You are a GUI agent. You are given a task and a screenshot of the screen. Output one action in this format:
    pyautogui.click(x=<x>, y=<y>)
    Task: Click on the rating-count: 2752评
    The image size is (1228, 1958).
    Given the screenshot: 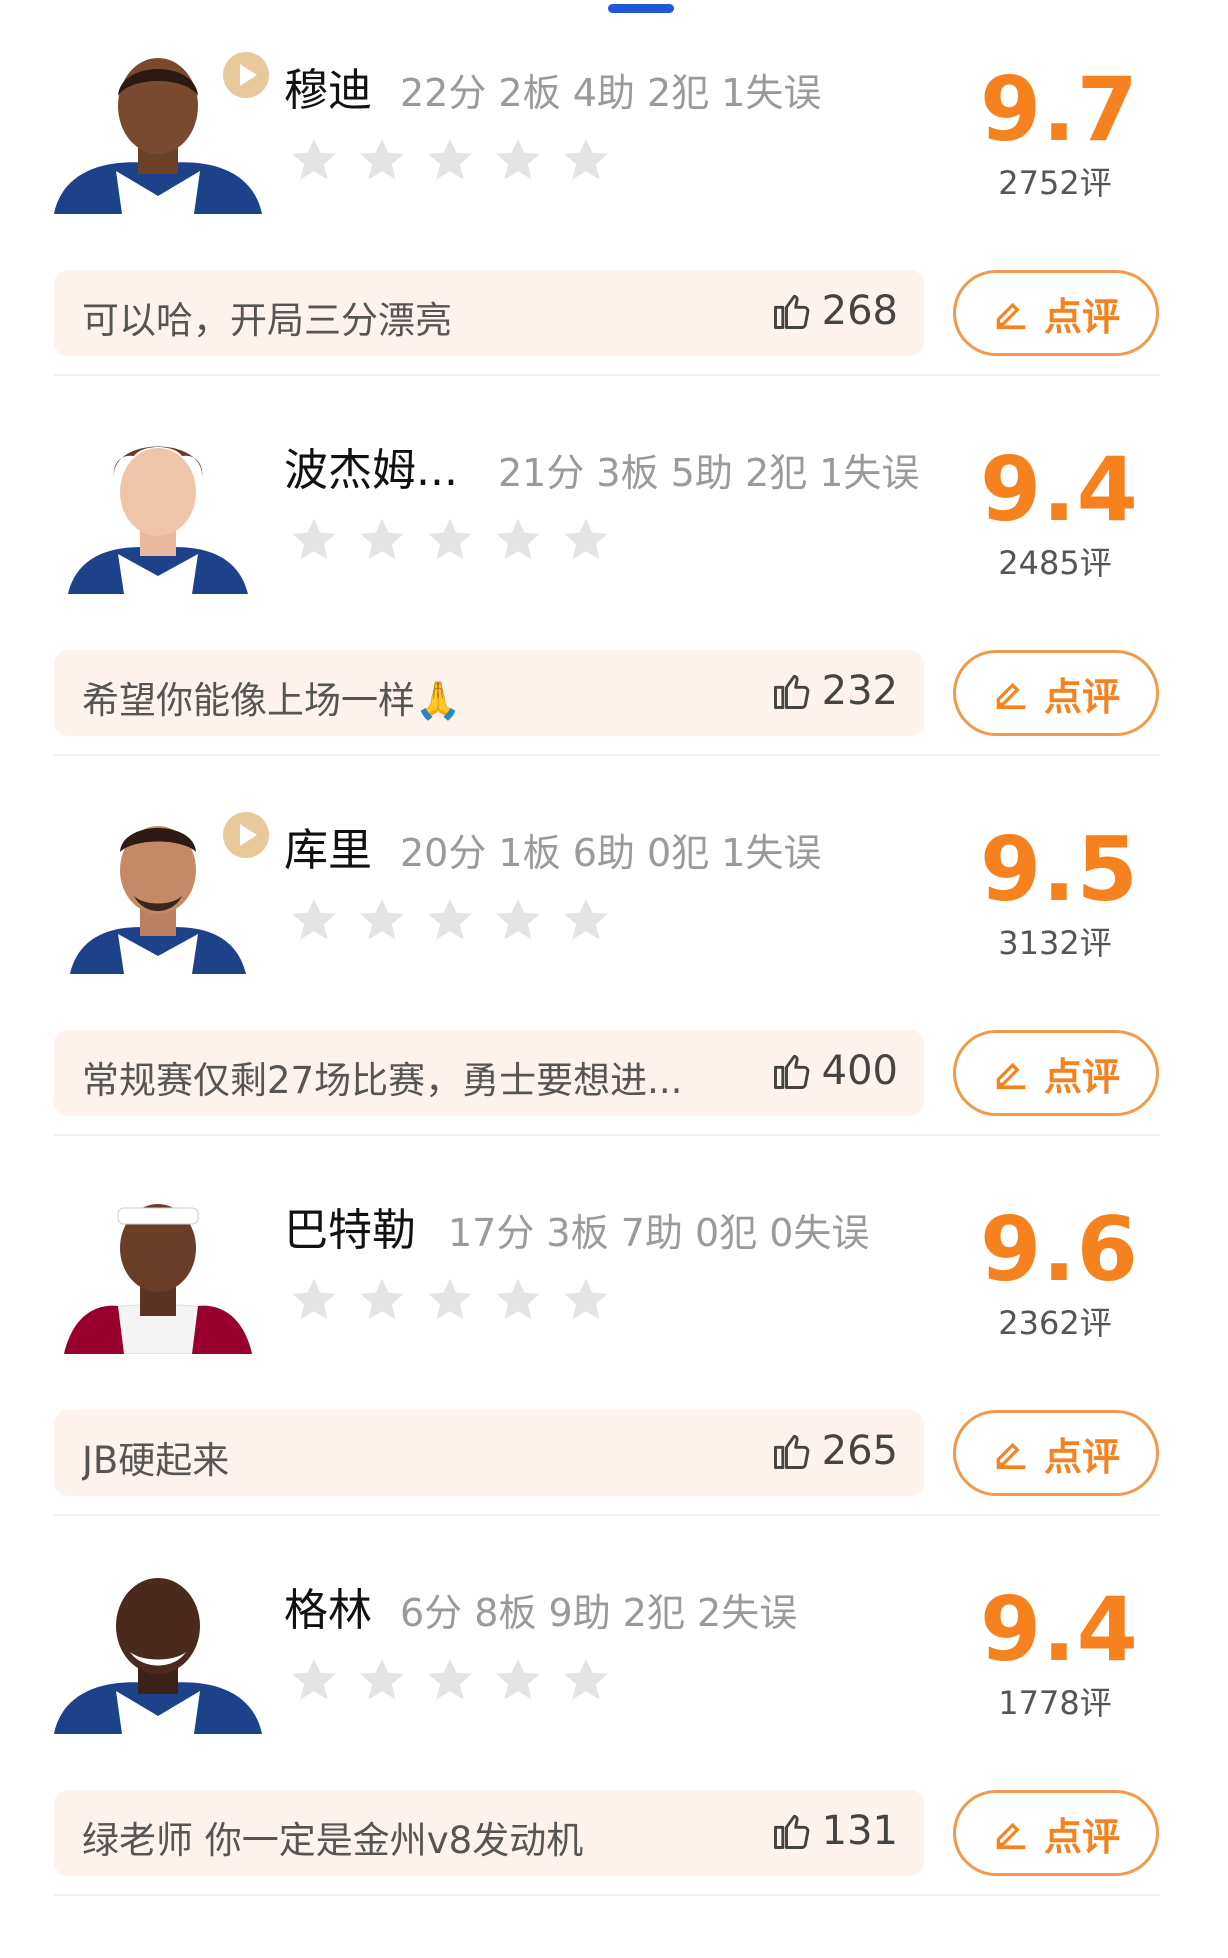 What is the action you would take?
    pyautogui.click(x=1055, y=183)
    